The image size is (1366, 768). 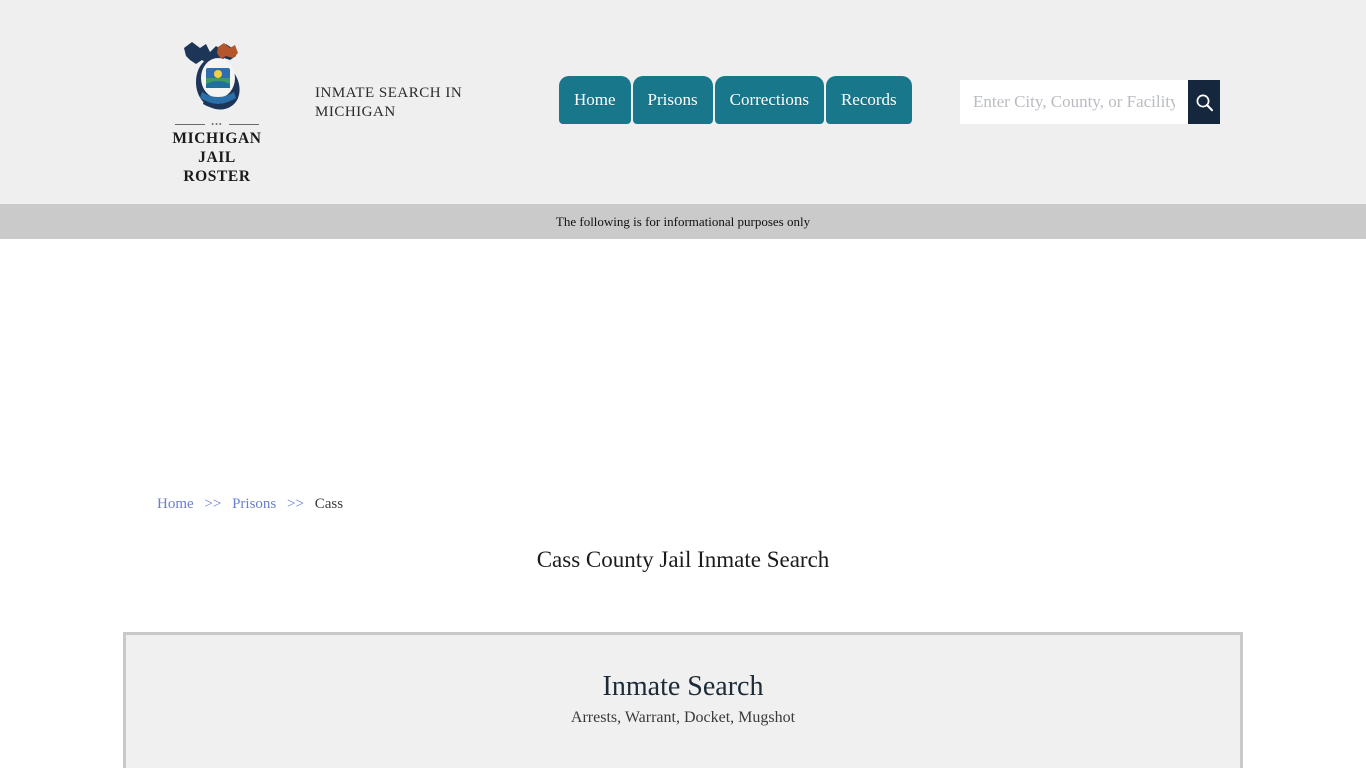 I want to click on panel-subtitle: Arrests, Warrant, Docket, Mugshot, so click(x=683, y=717).